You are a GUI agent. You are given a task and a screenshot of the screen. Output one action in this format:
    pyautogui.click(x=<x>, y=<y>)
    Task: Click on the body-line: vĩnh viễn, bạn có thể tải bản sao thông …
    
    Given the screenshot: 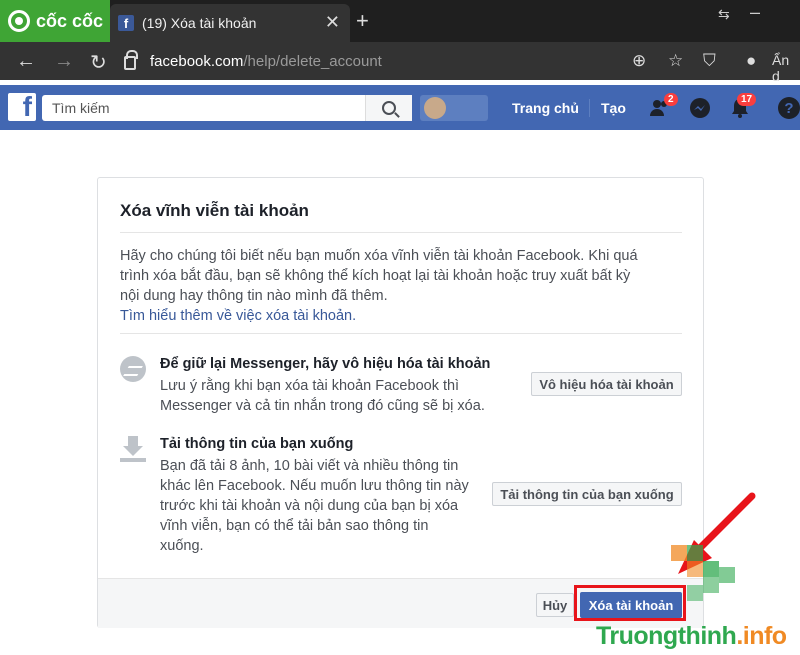 What is the action you would take?
    pyautogui.click(x=294, y=526)
    